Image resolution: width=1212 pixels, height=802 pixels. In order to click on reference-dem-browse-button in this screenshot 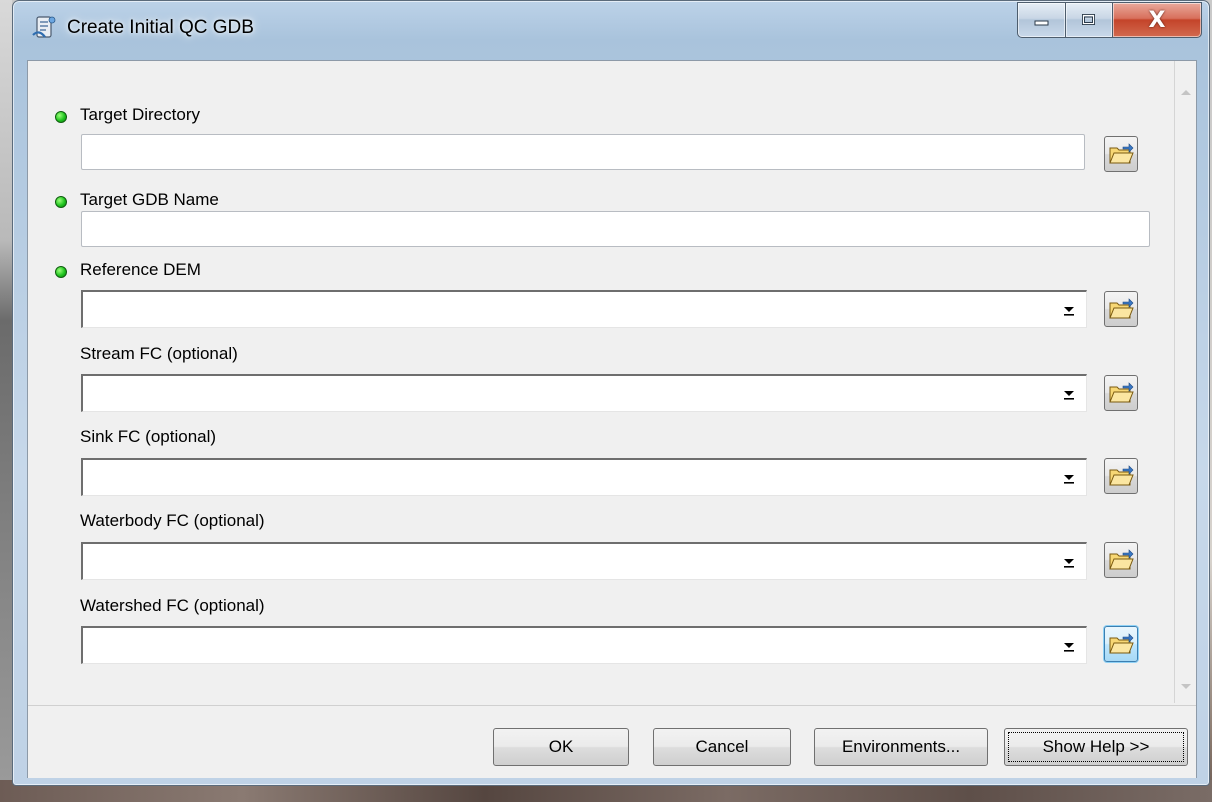, I will do `click(1121, 309)`.